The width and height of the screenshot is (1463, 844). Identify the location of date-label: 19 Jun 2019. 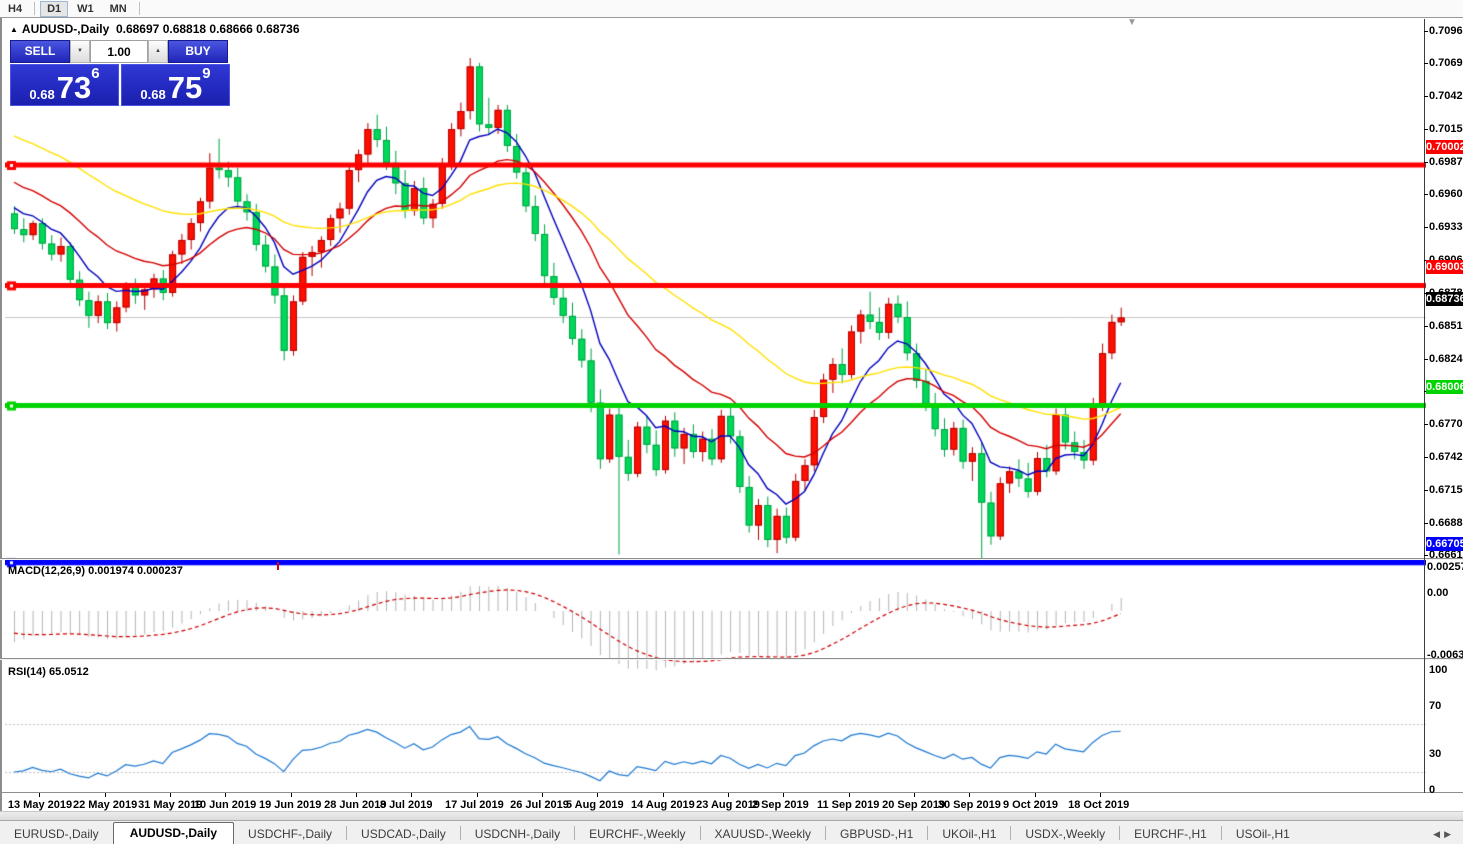
(290, 805).